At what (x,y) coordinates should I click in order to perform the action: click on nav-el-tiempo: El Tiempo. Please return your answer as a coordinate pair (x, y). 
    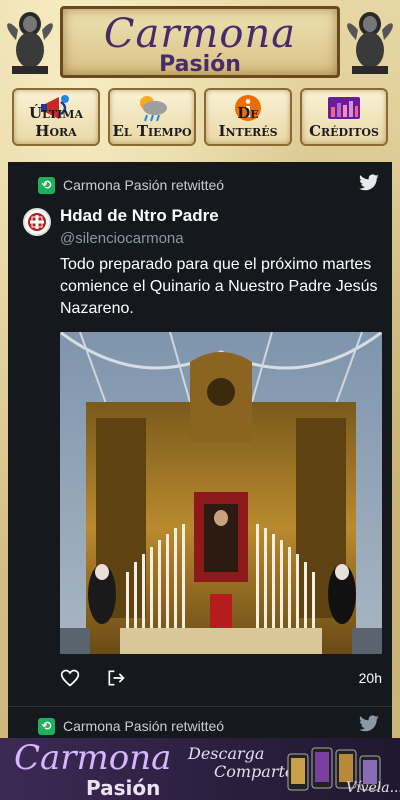
    Looking at the image, I should click on (152, 117).